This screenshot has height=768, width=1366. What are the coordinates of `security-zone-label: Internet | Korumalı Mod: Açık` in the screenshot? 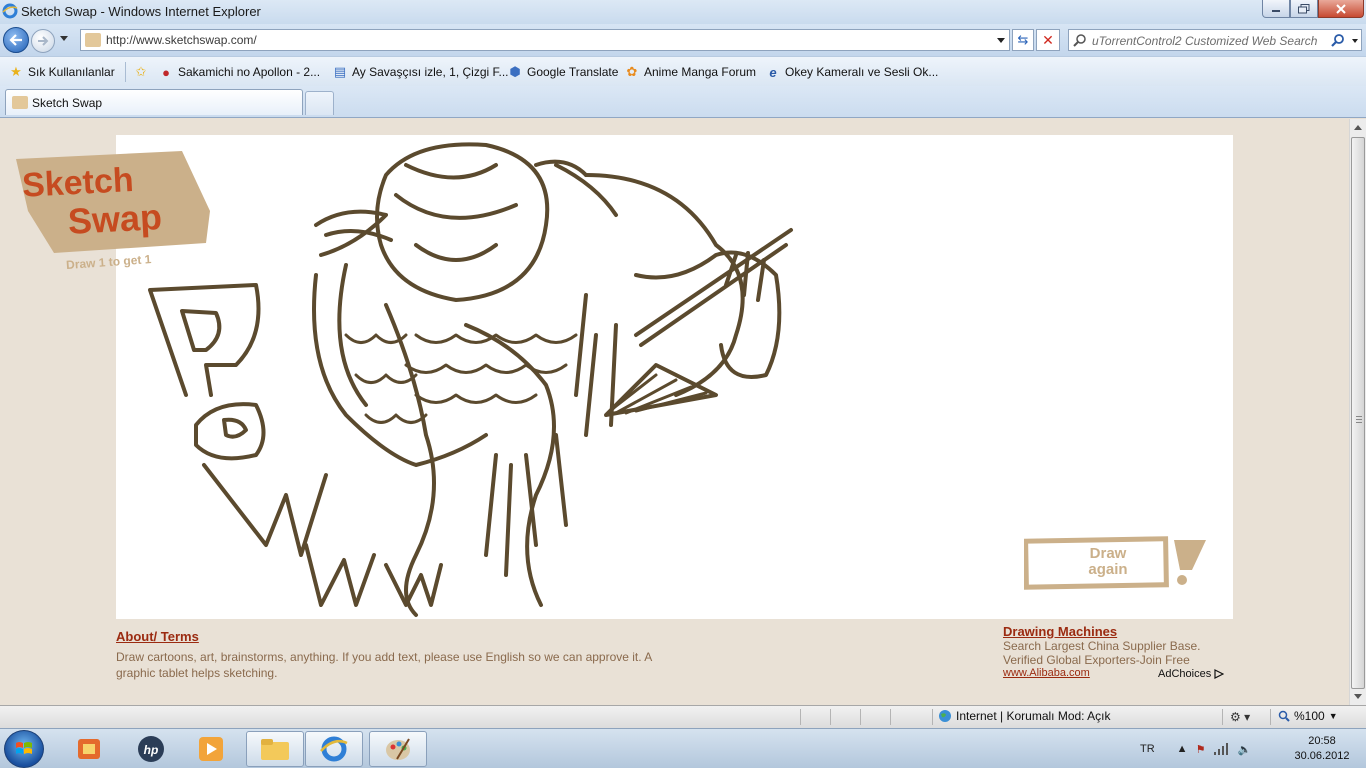 It's located at (1033, 716).